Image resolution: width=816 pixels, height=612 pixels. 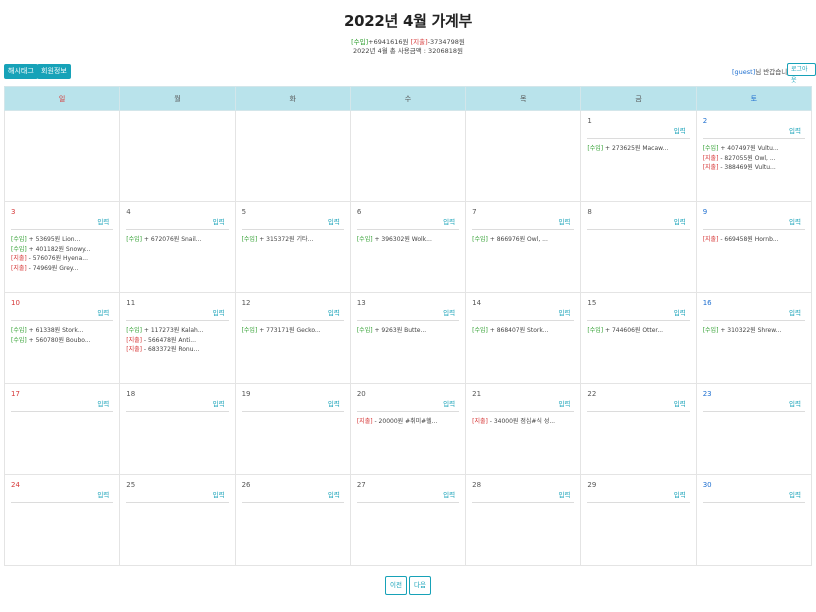 I want to click on logout-button: 로그아웃, so click(x=801, y=73).